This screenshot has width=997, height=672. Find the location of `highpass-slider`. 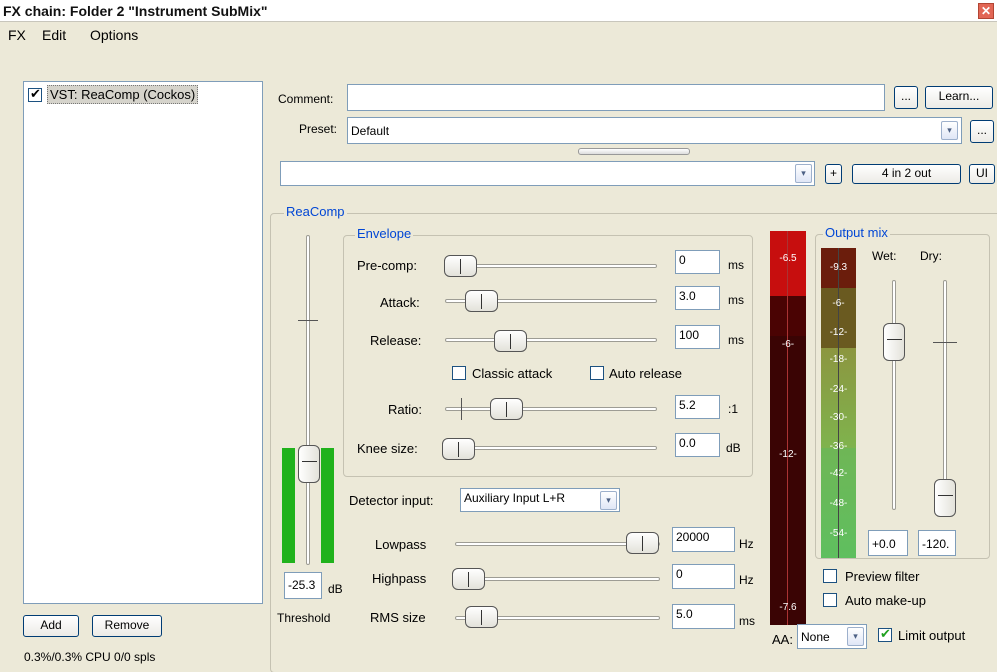

highpass-slider is located at coordinates (468, 579).